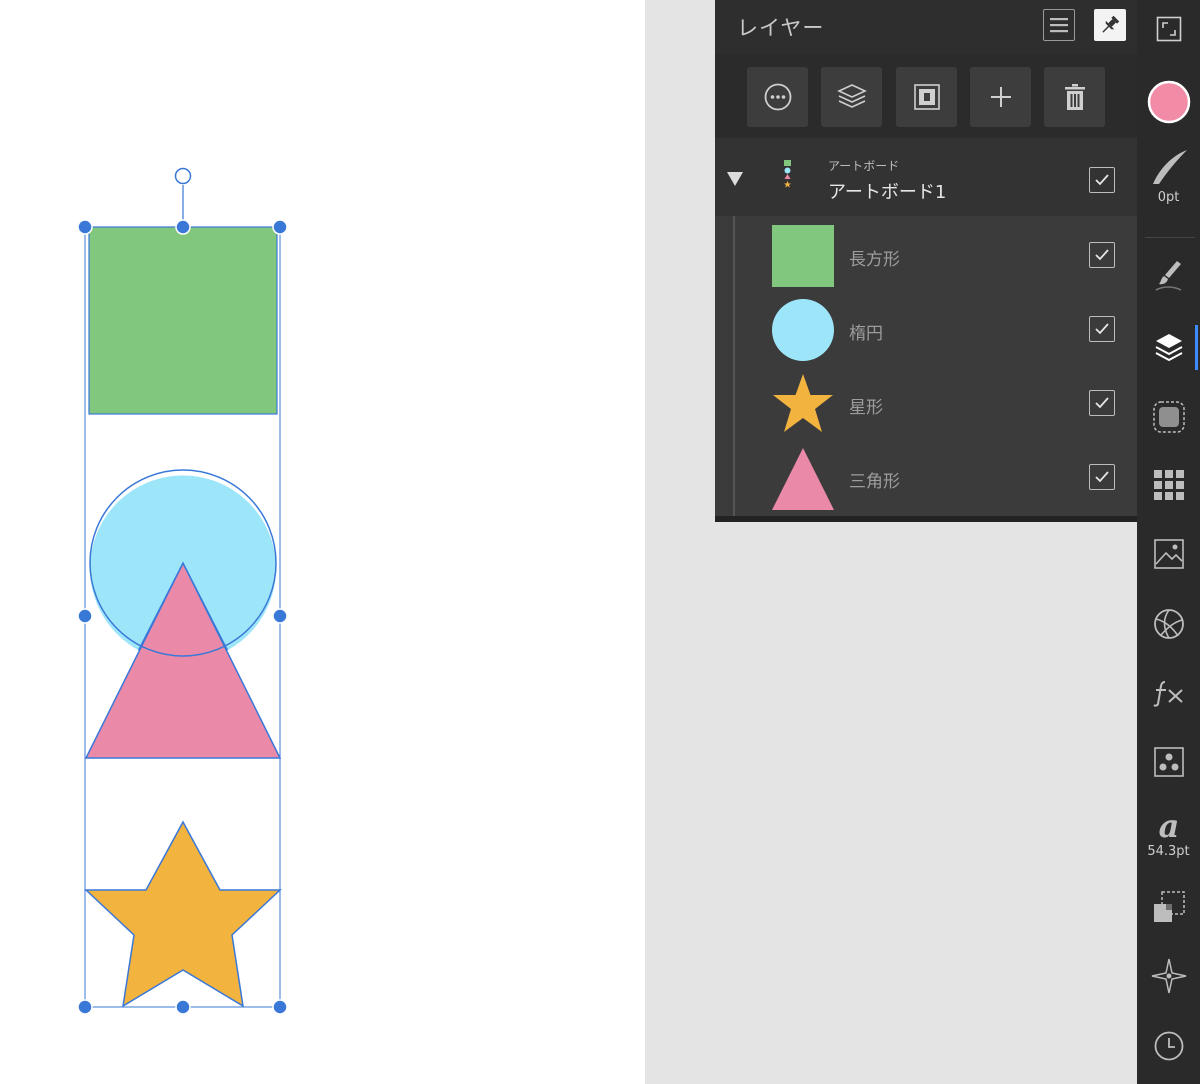  Describe the element at coordinates (887, 192) in the screenshot. I see `artboard-name: アートボード1` at that location.